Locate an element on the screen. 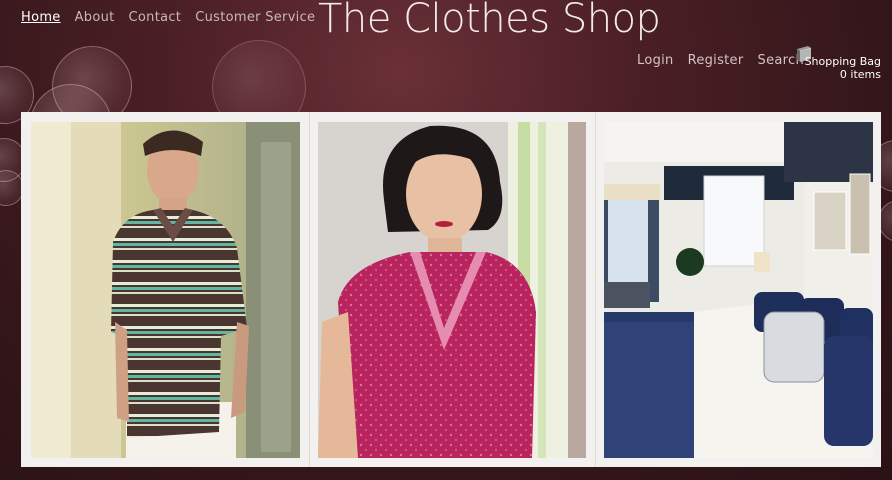 This screenshot has height=480, width=892. nav-contact-link: Contact is located at coordinates (155, 17).